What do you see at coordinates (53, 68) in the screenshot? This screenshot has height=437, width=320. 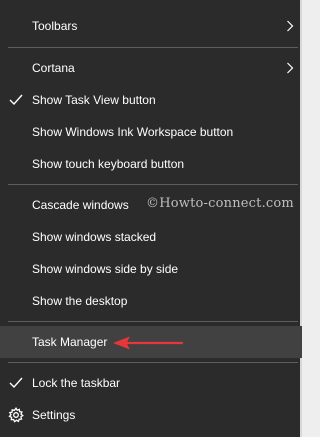 I see `menu-item-label: Cortana` at bounding box center [53, 68].